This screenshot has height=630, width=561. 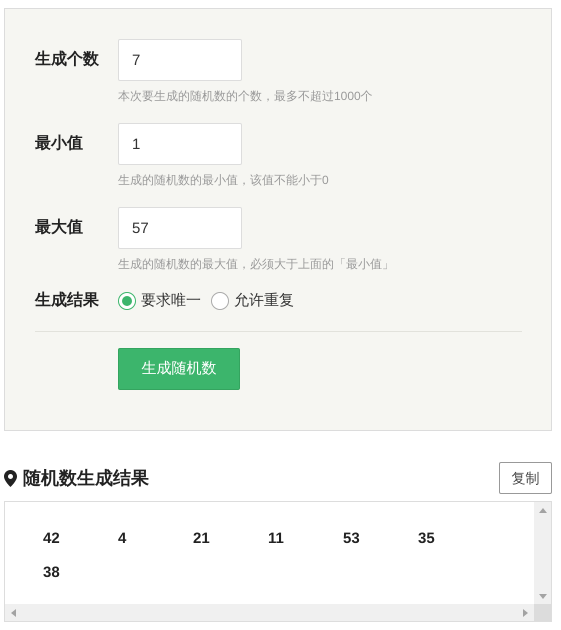 I want to click on field-label: 生成结果, so click(x=67, y=300).